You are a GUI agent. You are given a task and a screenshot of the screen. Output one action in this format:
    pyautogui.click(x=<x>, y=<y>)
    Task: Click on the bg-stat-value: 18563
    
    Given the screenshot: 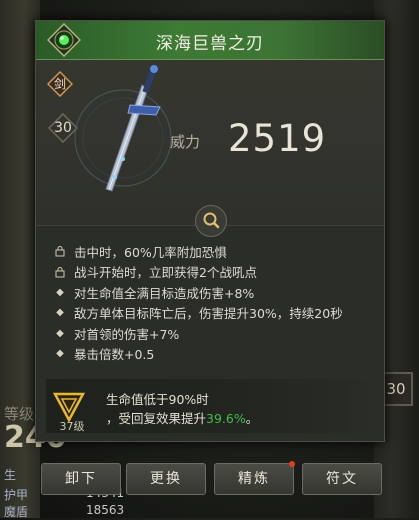 What is the action you would take?
    pyautogui.click(x=105, y=510)
    